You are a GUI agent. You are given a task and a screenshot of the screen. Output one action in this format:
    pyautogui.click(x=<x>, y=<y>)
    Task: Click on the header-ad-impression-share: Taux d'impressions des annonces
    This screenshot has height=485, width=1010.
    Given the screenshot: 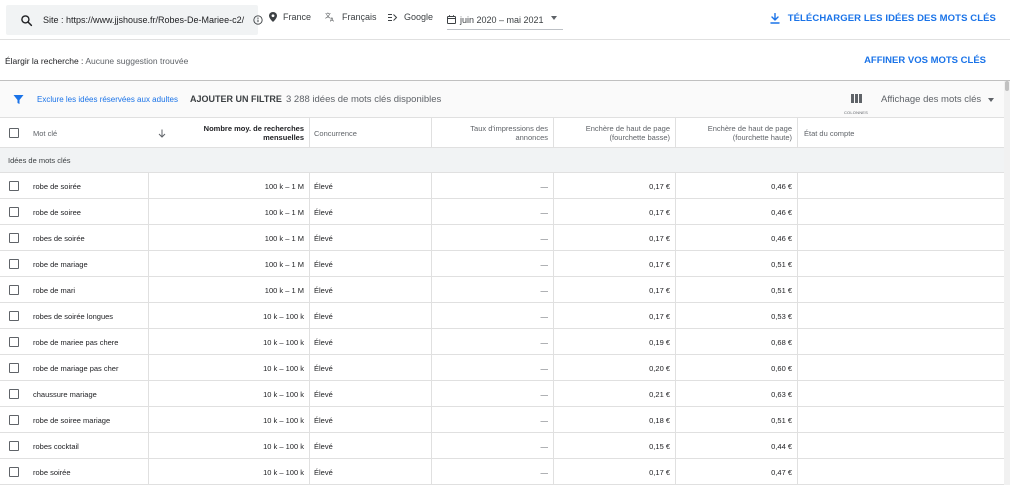 What is the action you would take?
    pyautogui.click(x=494, y=133)
    